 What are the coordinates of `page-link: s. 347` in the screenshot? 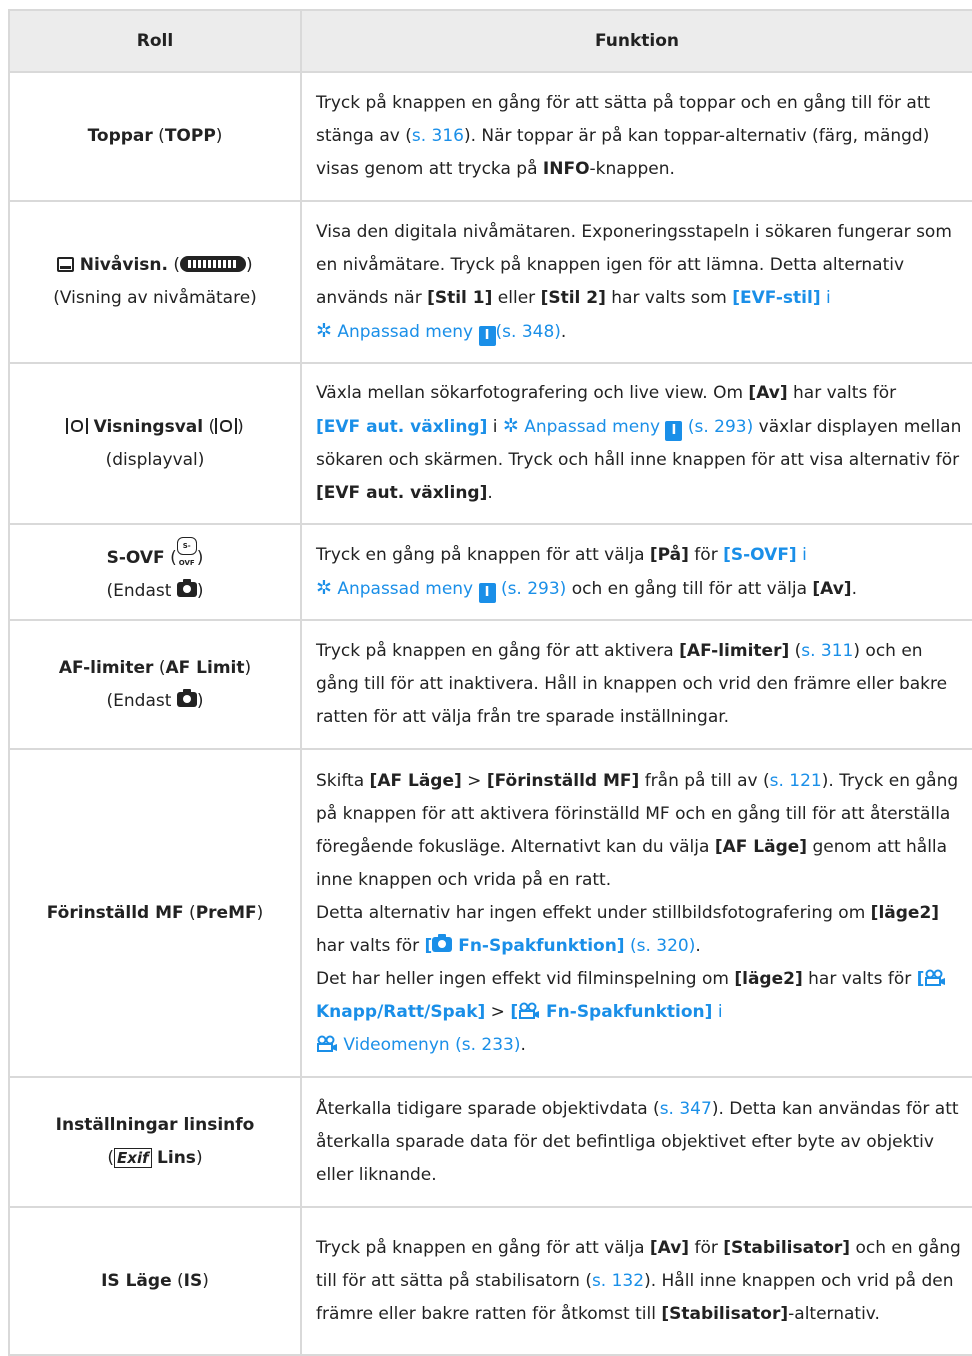 It's located at (686, 1109).